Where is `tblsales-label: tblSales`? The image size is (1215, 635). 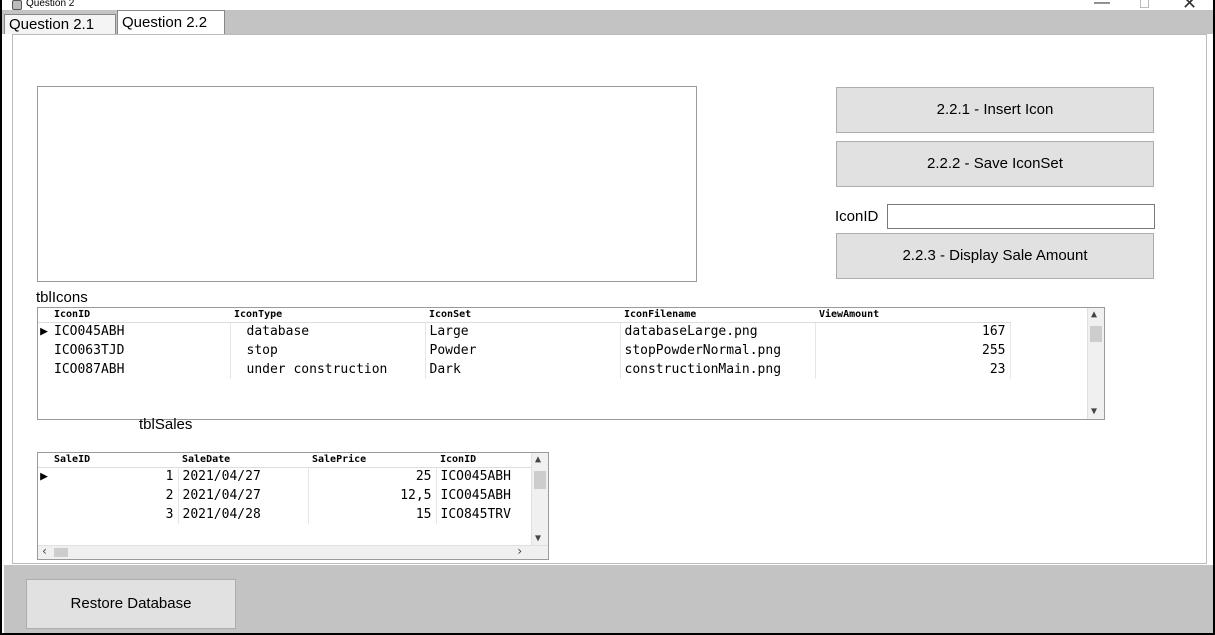 tblsales-label: tblSales is located at coordinates (166, 424).